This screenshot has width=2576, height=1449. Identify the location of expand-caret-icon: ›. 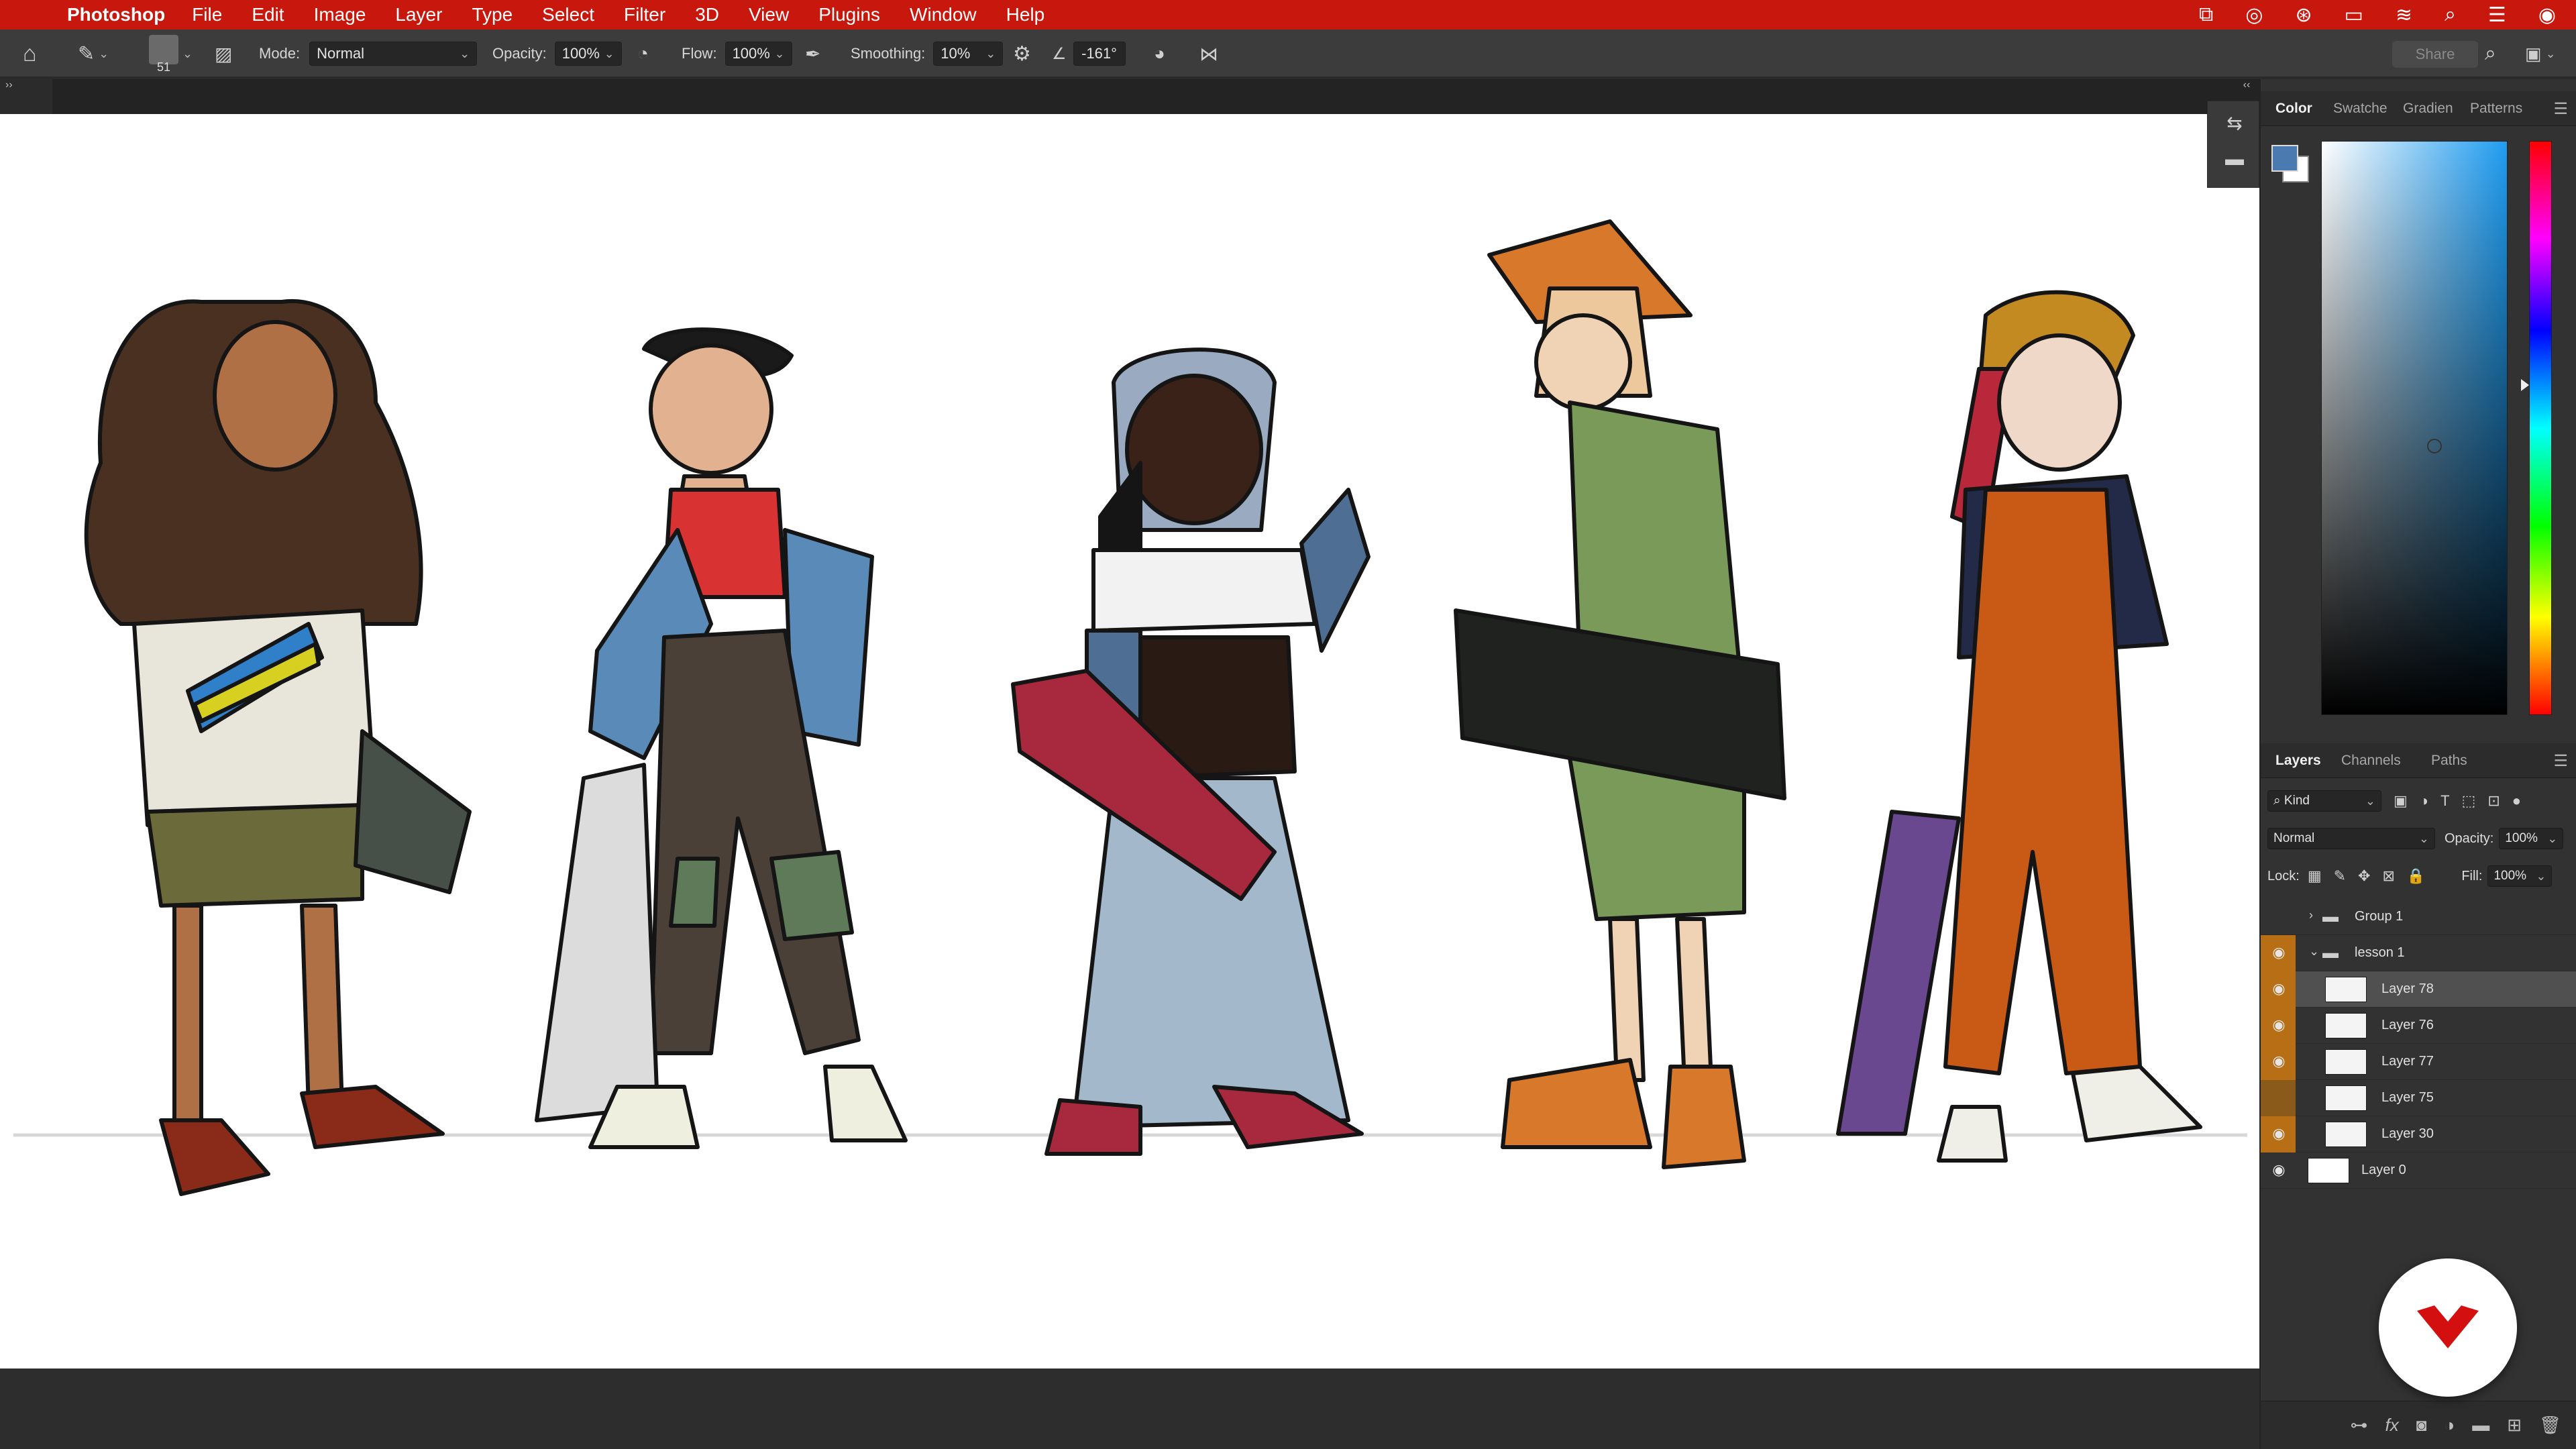
(2311, 915).